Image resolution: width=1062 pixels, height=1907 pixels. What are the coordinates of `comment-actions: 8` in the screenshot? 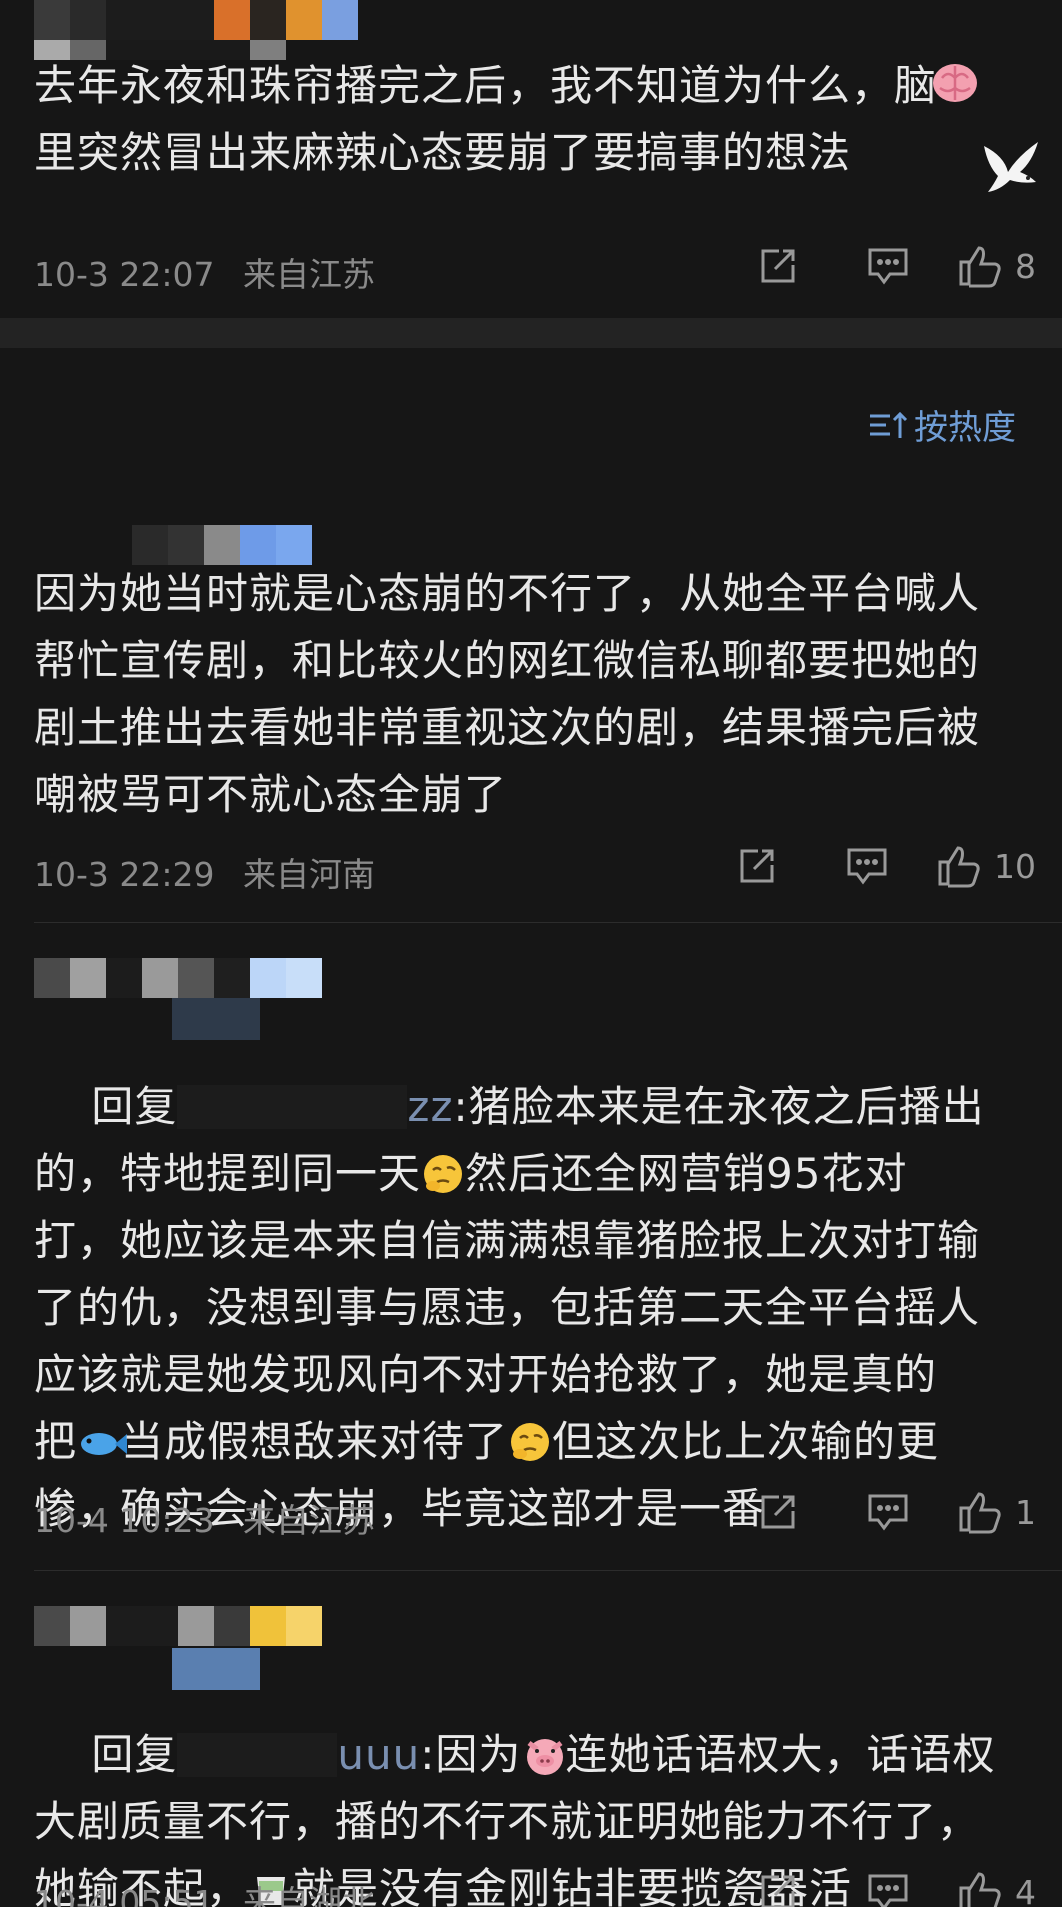 It's located at (879, 266).